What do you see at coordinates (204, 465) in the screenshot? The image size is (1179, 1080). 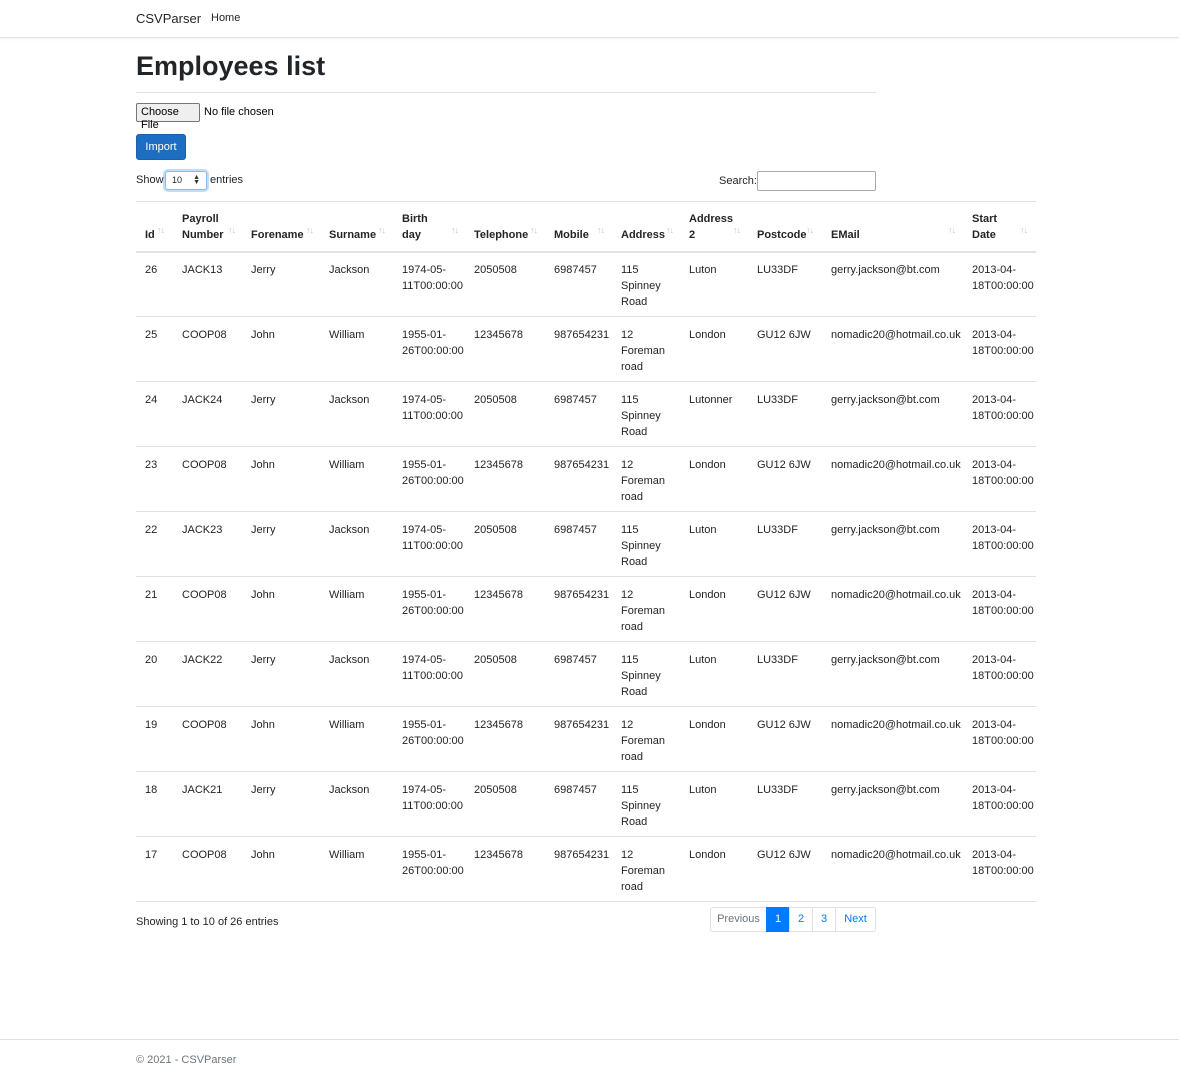 I see `cell-payroll-line: COOP08` at bounding box center [204, 465].